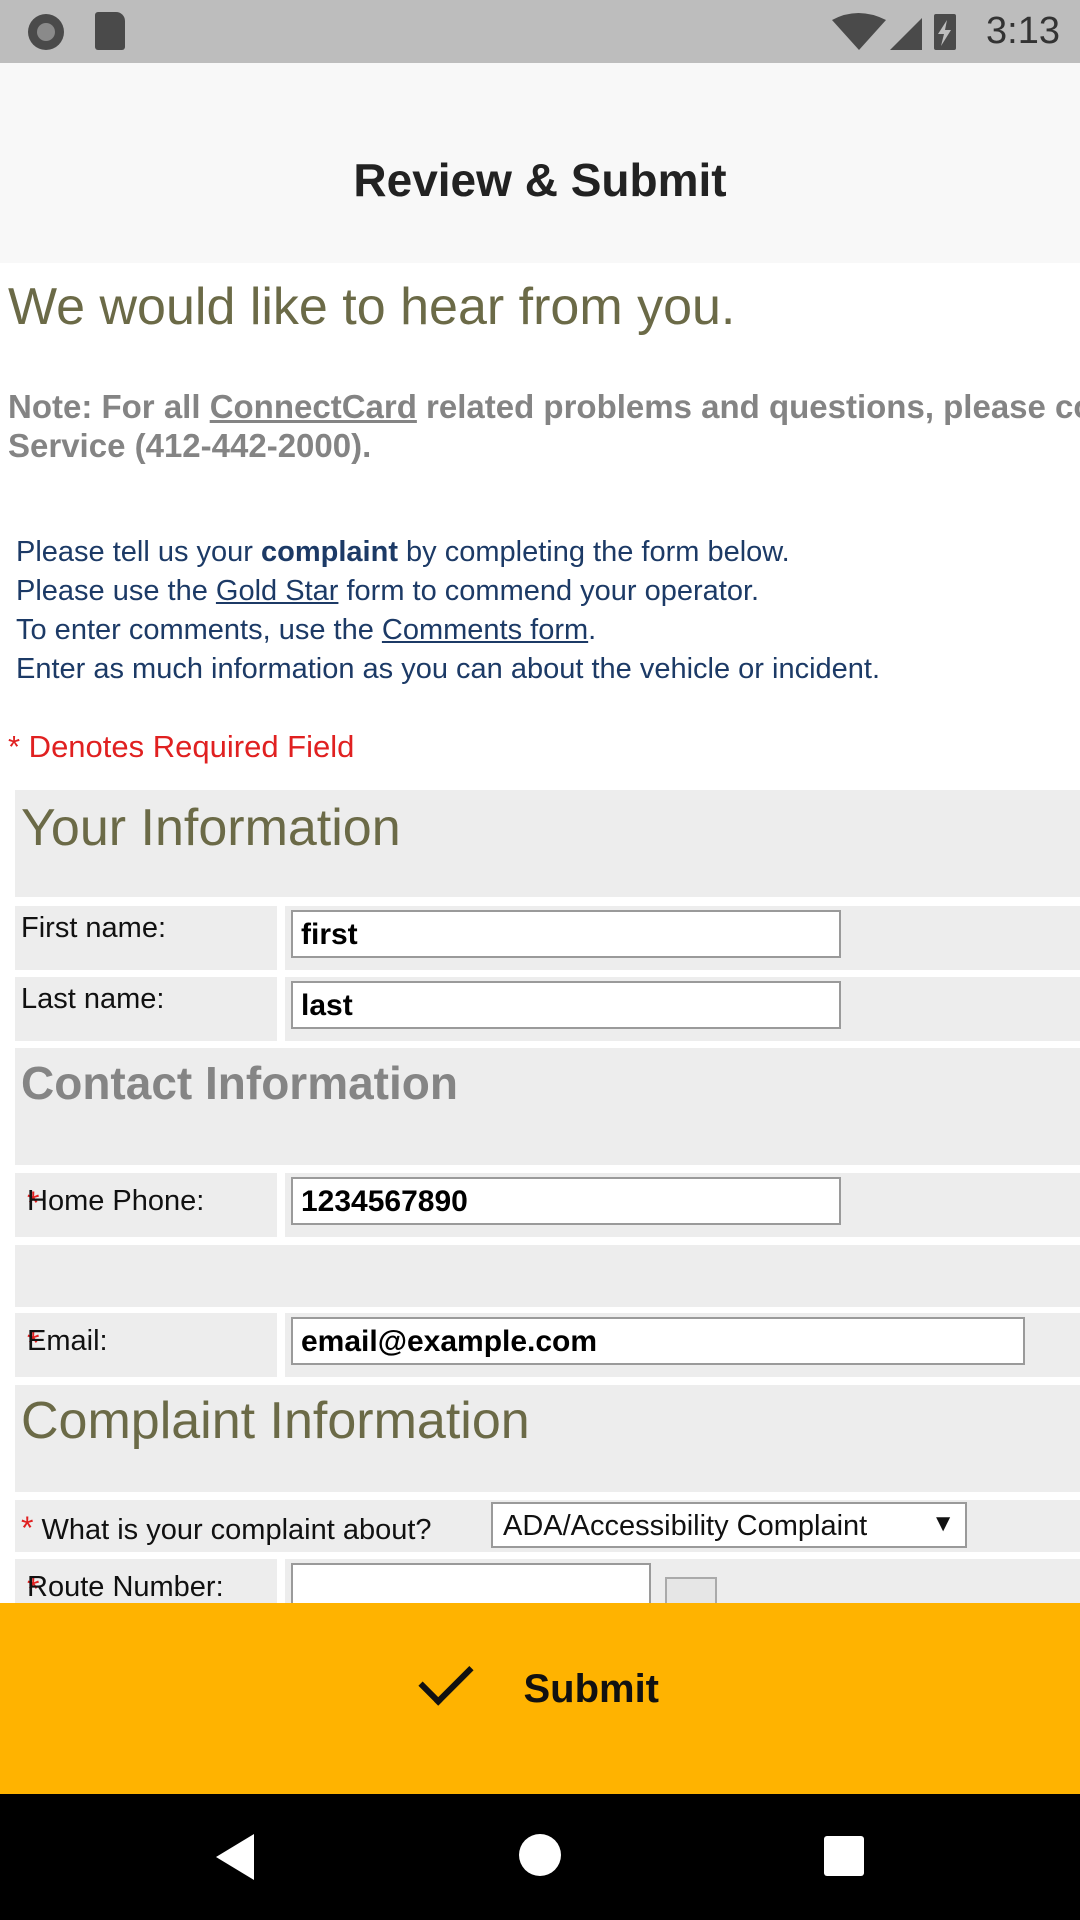  Describe the element at coordinates (372, 307) in the screenshot. I see `intro-heading: We would like to hear from you.` at that location.